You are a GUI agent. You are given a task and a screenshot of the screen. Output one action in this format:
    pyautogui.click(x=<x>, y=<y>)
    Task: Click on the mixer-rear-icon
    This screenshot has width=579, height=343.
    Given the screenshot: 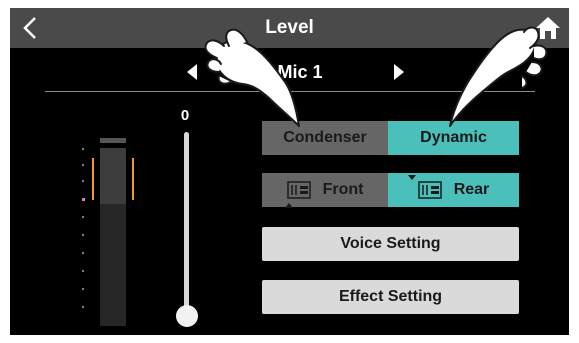 What is the action you would take?
    pyautogui.click(x=429, y=190)
    